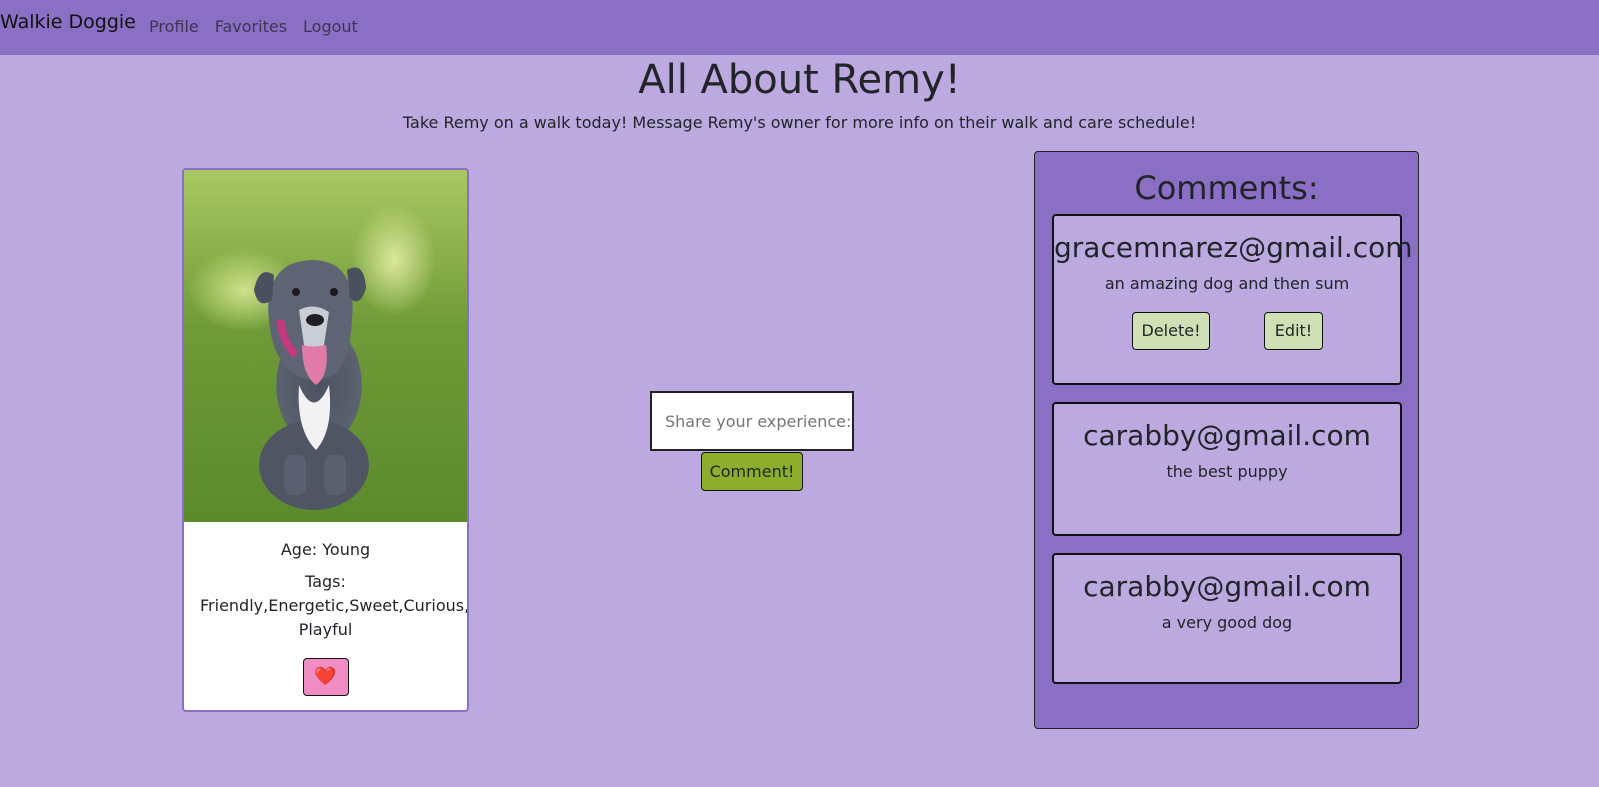  I want to click on page-title: All About Remy!, so click(799, 80).